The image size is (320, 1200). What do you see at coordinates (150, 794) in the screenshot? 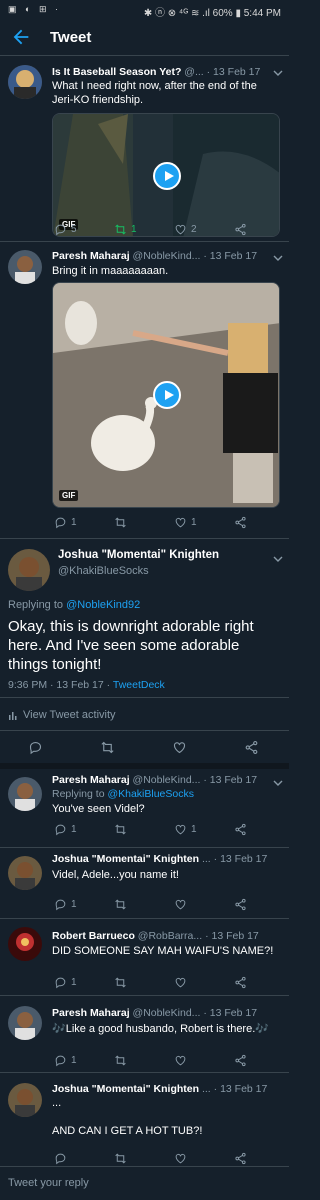
I see `replying-to-link: @KhakiBlueSocks` at bounding box center [150, 794].